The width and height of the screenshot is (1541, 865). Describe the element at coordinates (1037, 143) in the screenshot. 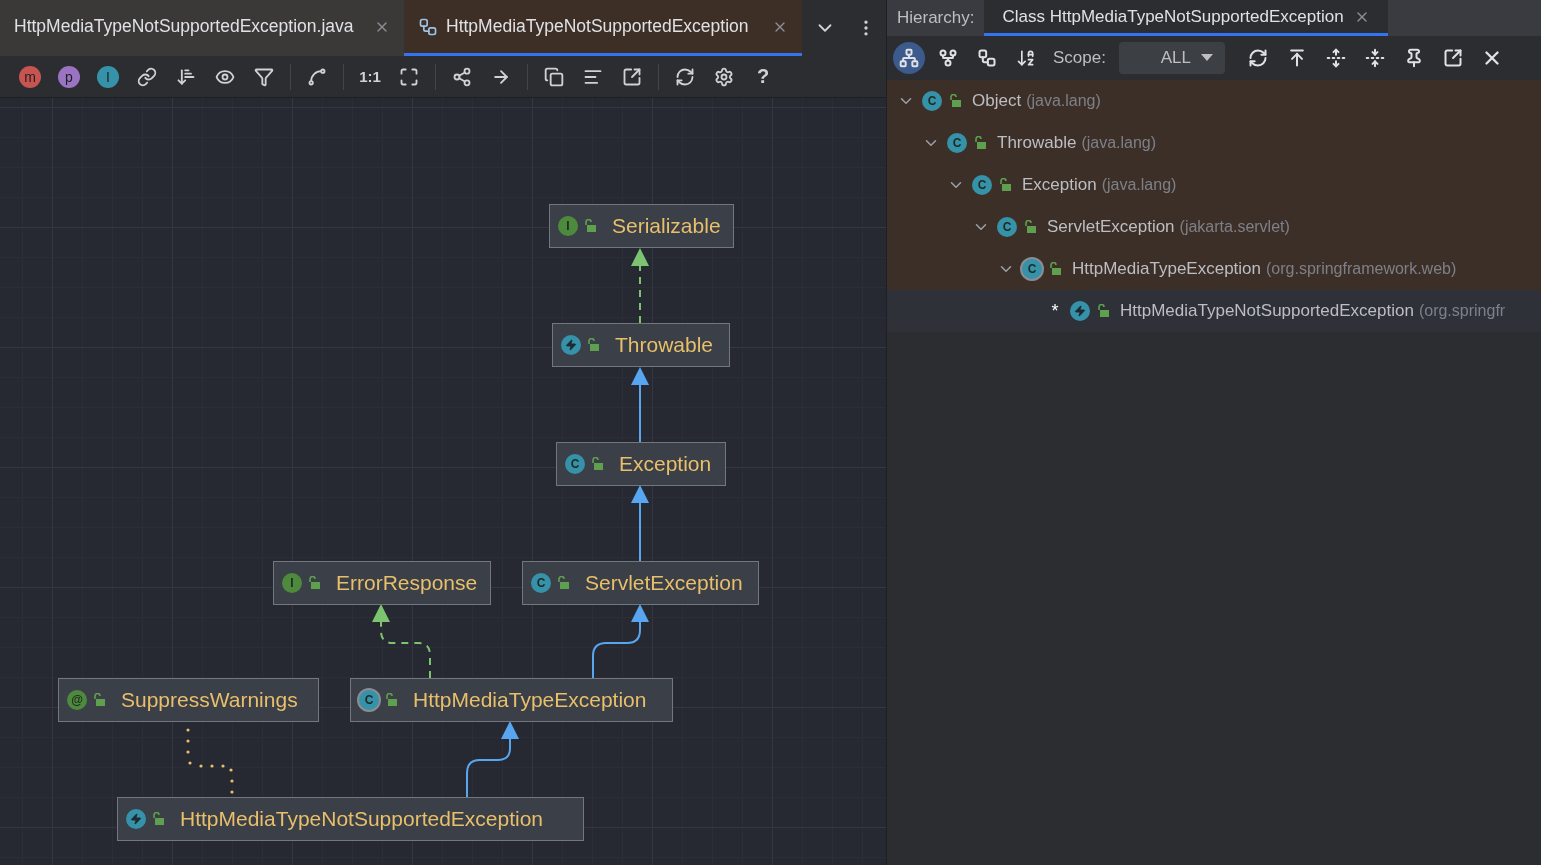

I see `class-name: Throwable` at that location.